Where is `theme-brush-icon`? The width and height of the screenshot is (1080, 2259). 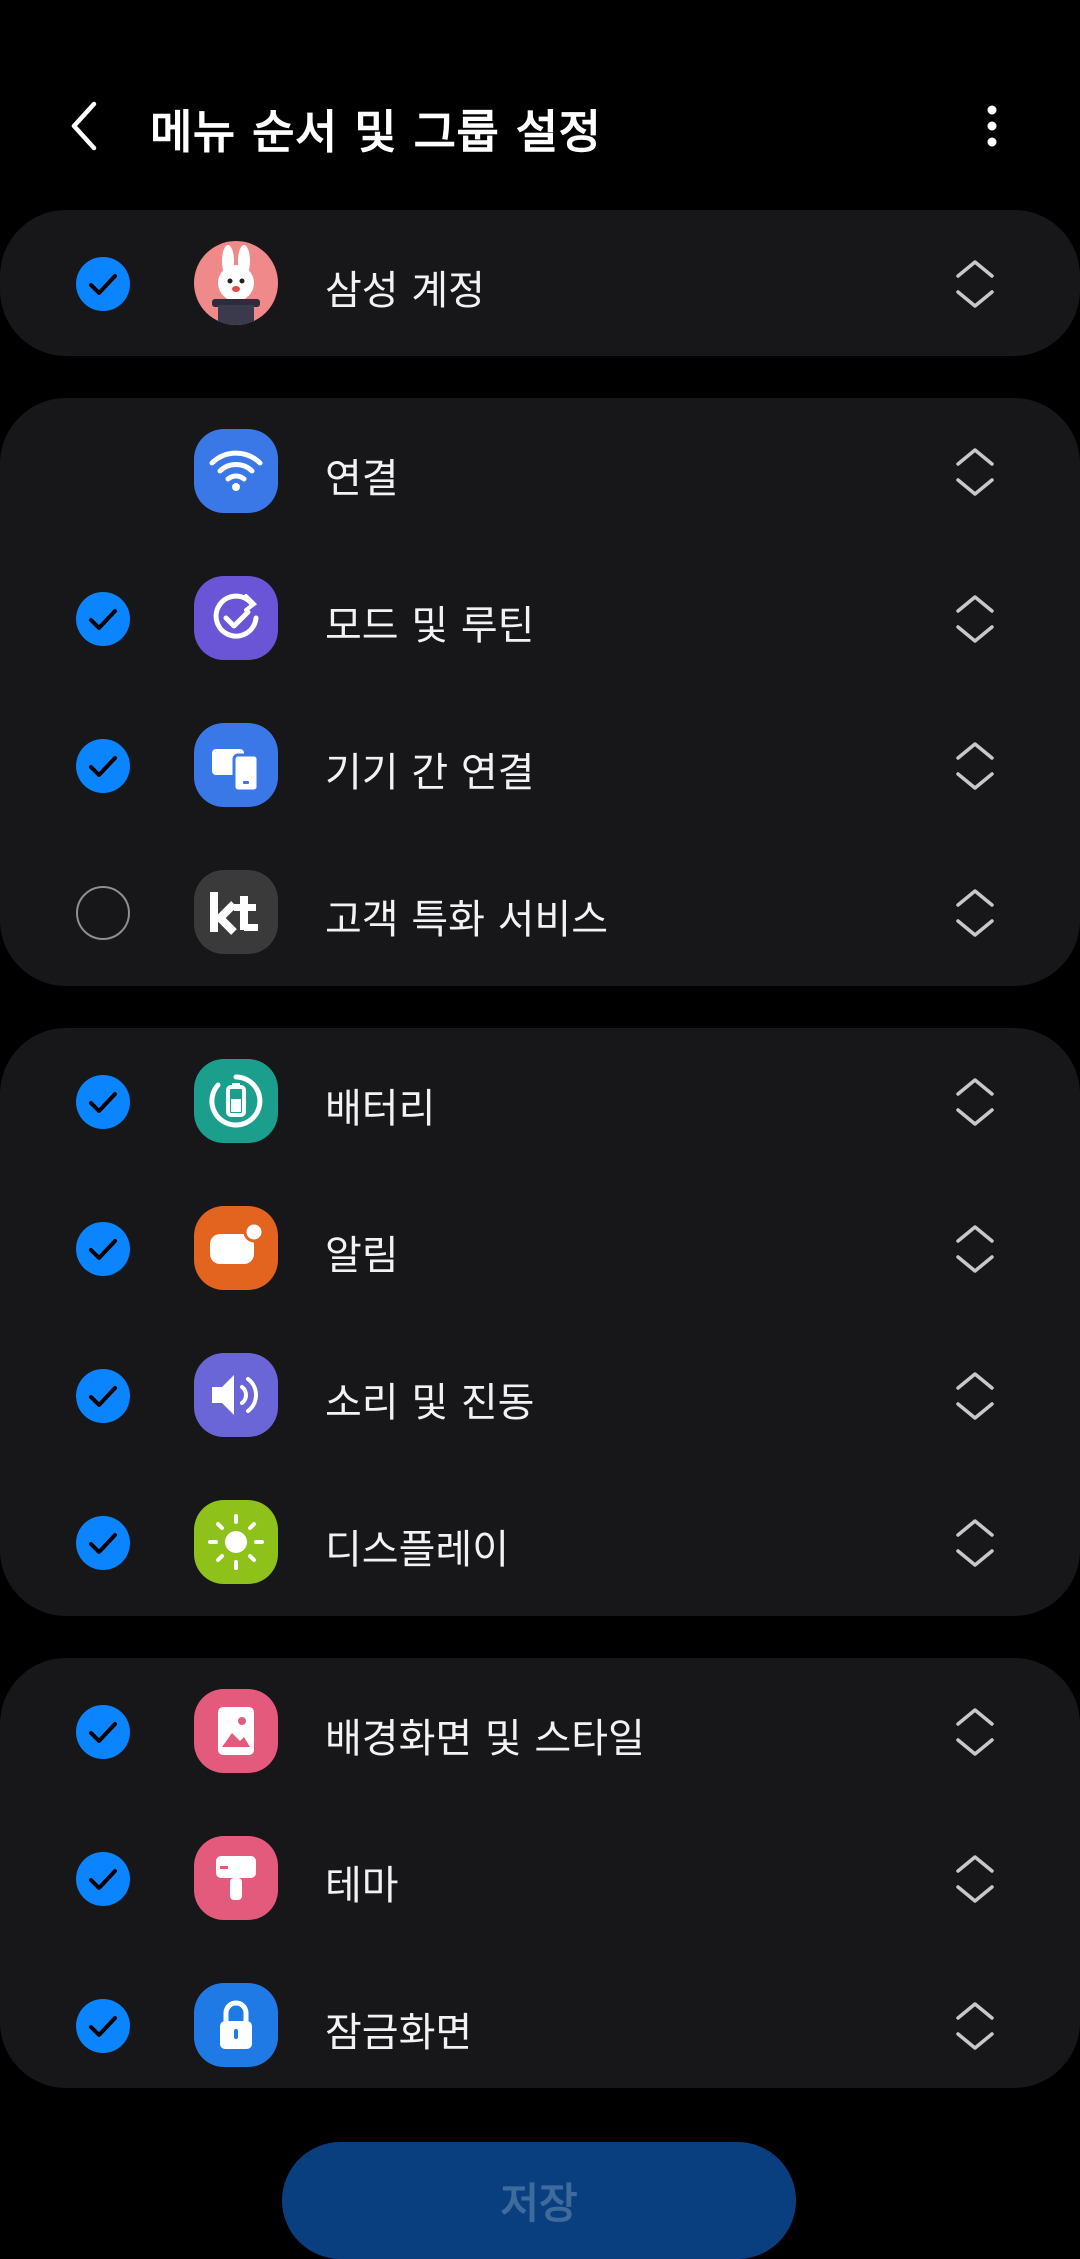 theme-brush-icon is located at coordinates (236, 1878).